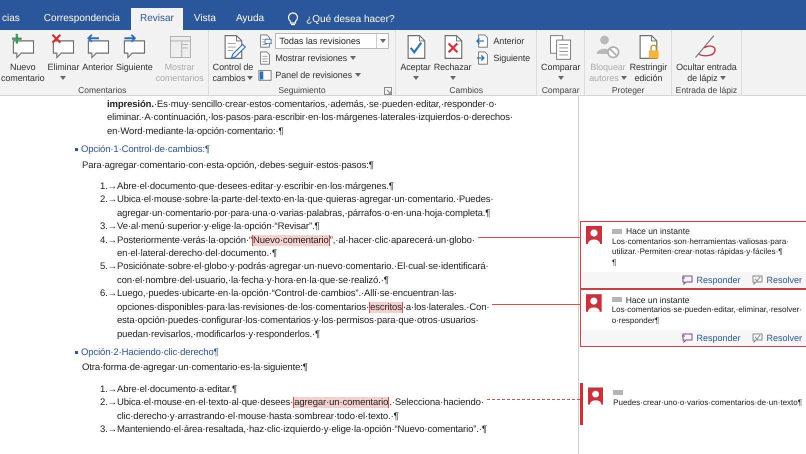 This screenshot has height=454, width=806. What do you see at coordinates (265, 41) in the screenshot?
I see `document-markup-icon` at bounding box center [265, 41].